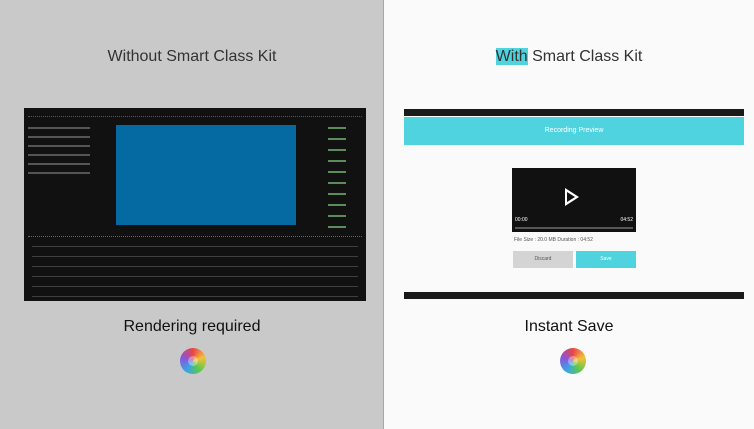 This screenshot has height=429, width=754. I want to click on recording-preview-header: Recording Preview, so click(574, 131).